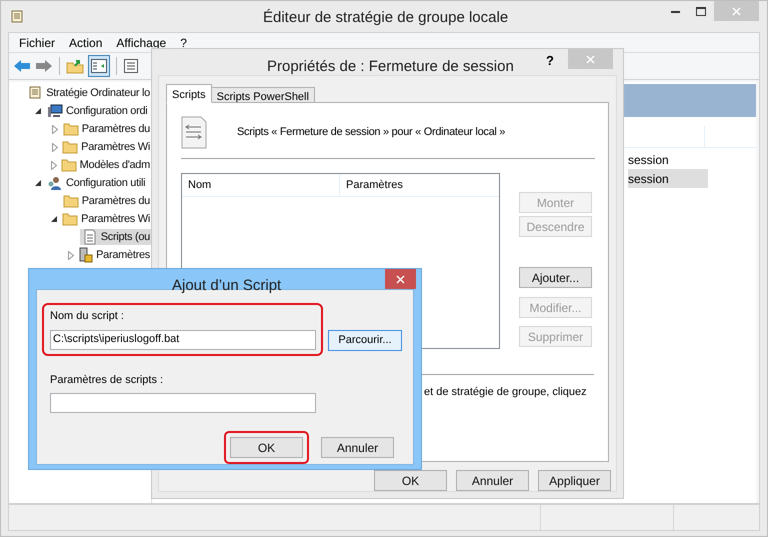 Image resolution: width=768 pixels, height=537 pixels. What do you see at coordinates (115, 165) in the screenshot?
I see `tree-item: Modèles d'adm` at bounding box center [115, 165].